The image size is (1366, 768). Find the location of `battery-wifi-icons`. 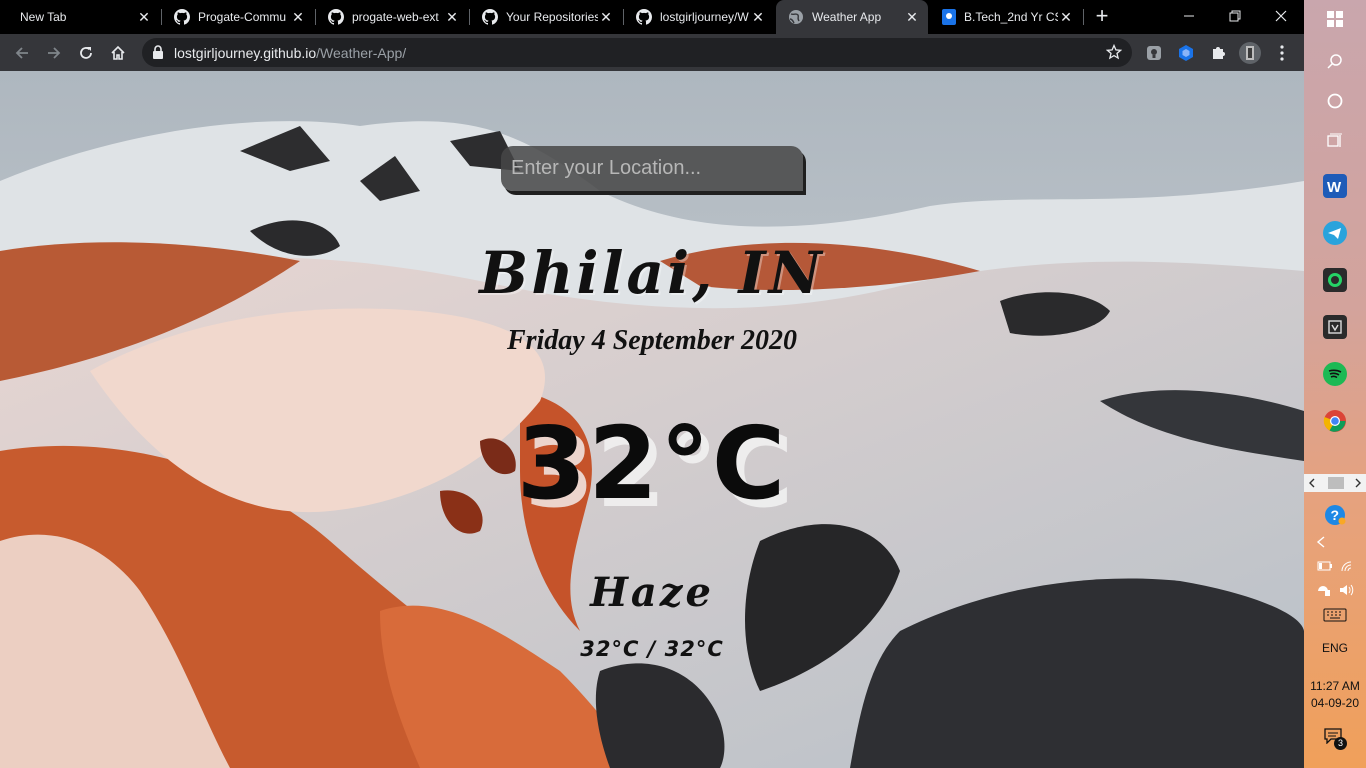

battery-wifi-icons is located at coordinates (1335, 566).